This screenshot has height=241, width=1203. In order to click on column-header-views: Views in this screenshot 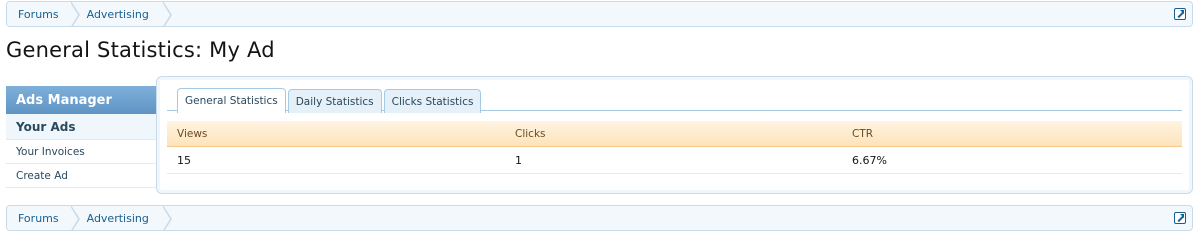, I will do `click(192, 133)`.